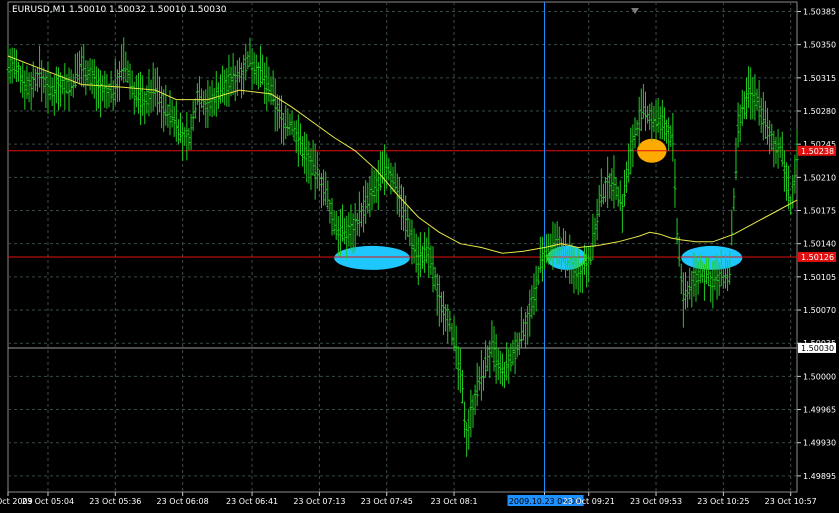 Image resolution: width=839 pixels, height=513 pixels. Describe the element at coordinates (115, 501) in the screenshot. I see `time-tick-label: 23 Oct 05:36` at that location.